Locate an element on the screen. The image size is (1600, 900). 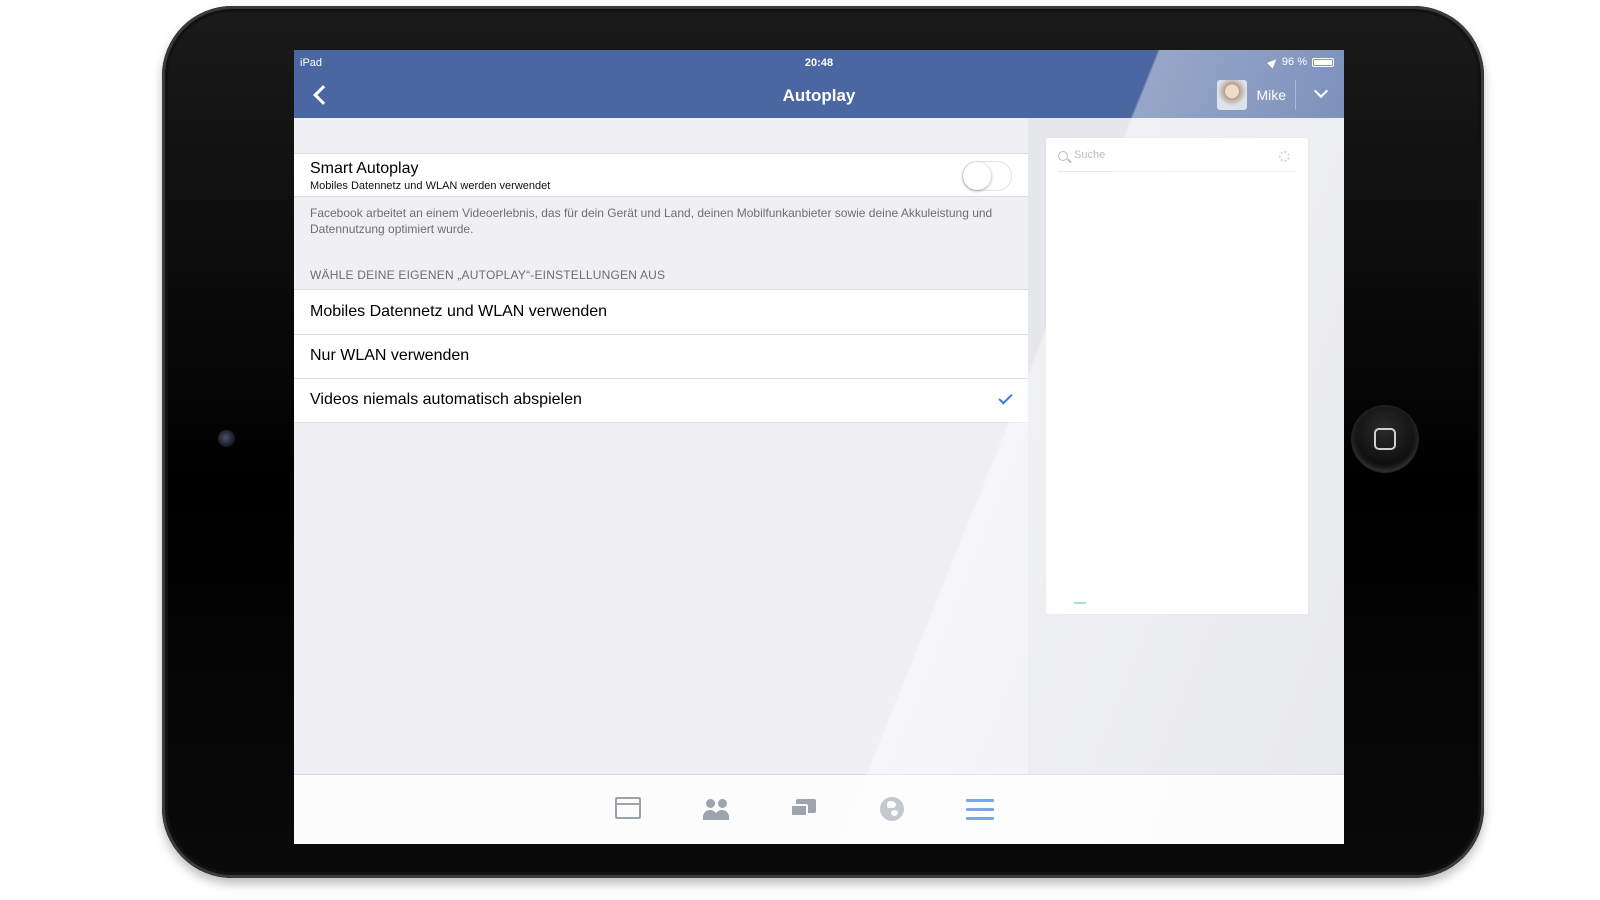
profile-button: Mike is located at coordinates (1251, 95).